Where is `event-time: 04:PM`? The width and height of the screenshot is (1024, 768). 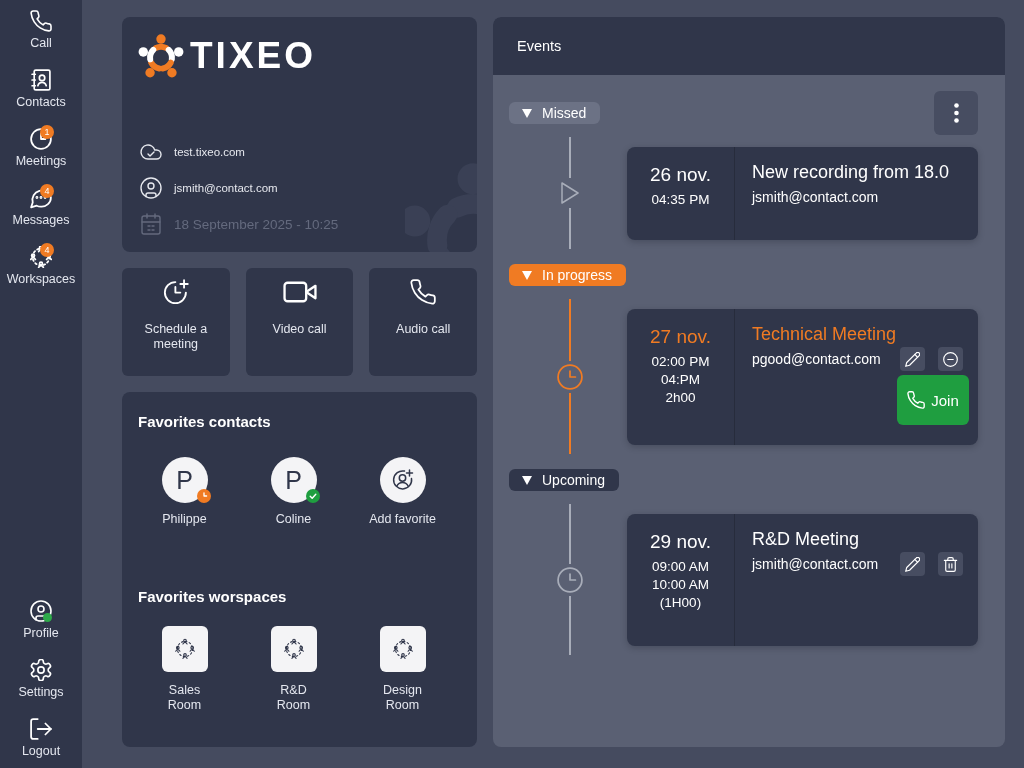
event-time: 04:PM is located at coordinates (680, 380).